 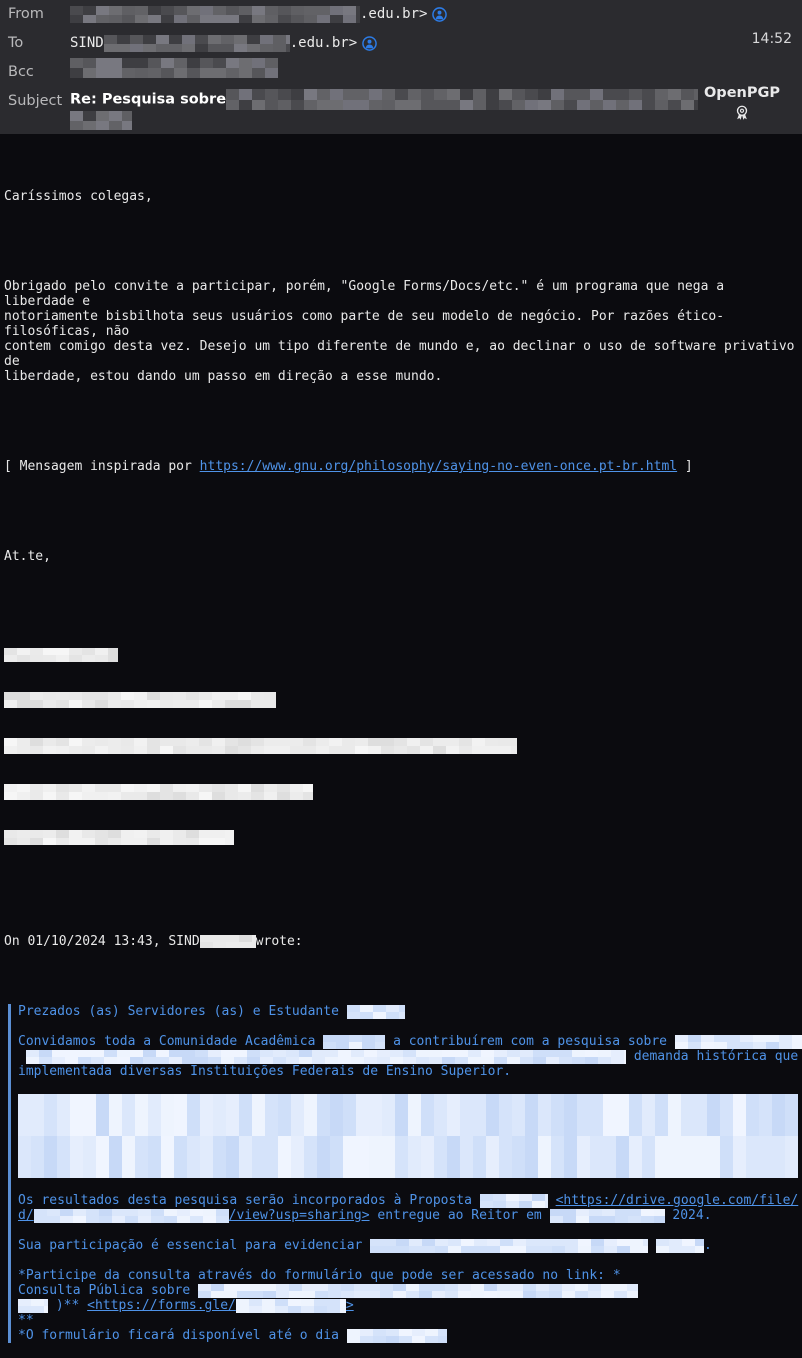 What do you see at coordinates (685, 466) in the screenshot?
I see `inspiration-suffix: ]` at bounding box center [685, 466].